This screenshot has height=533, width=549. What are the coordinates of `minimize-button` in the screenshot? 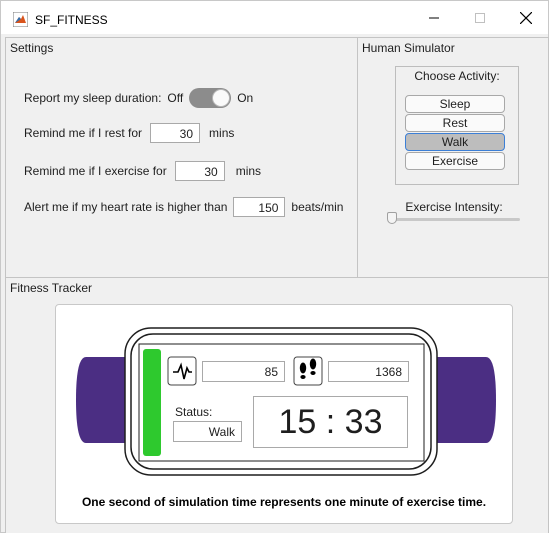 It's located at (434, 17).